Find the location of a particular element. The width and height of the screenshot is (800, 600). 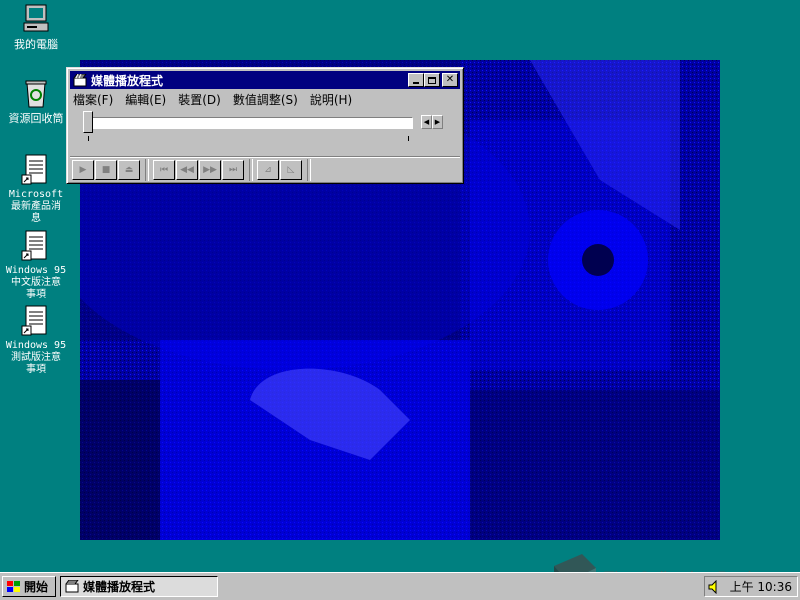

stop-button: ■ is located at coordinates (106, 170).